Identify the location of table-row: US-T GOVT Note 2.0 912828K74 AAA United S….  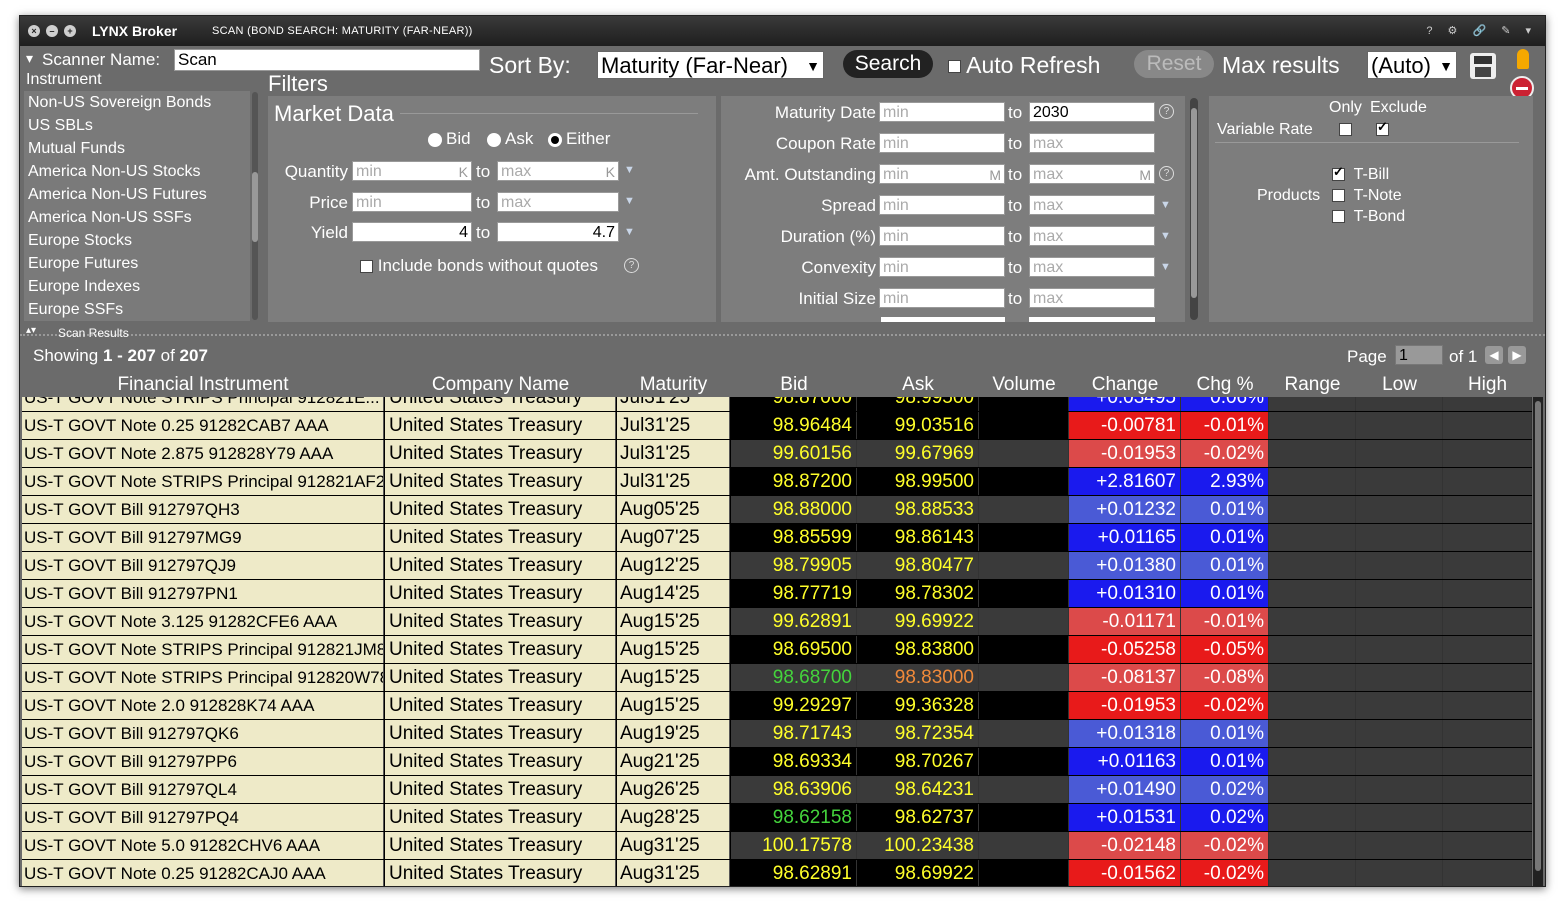
(777, 706).